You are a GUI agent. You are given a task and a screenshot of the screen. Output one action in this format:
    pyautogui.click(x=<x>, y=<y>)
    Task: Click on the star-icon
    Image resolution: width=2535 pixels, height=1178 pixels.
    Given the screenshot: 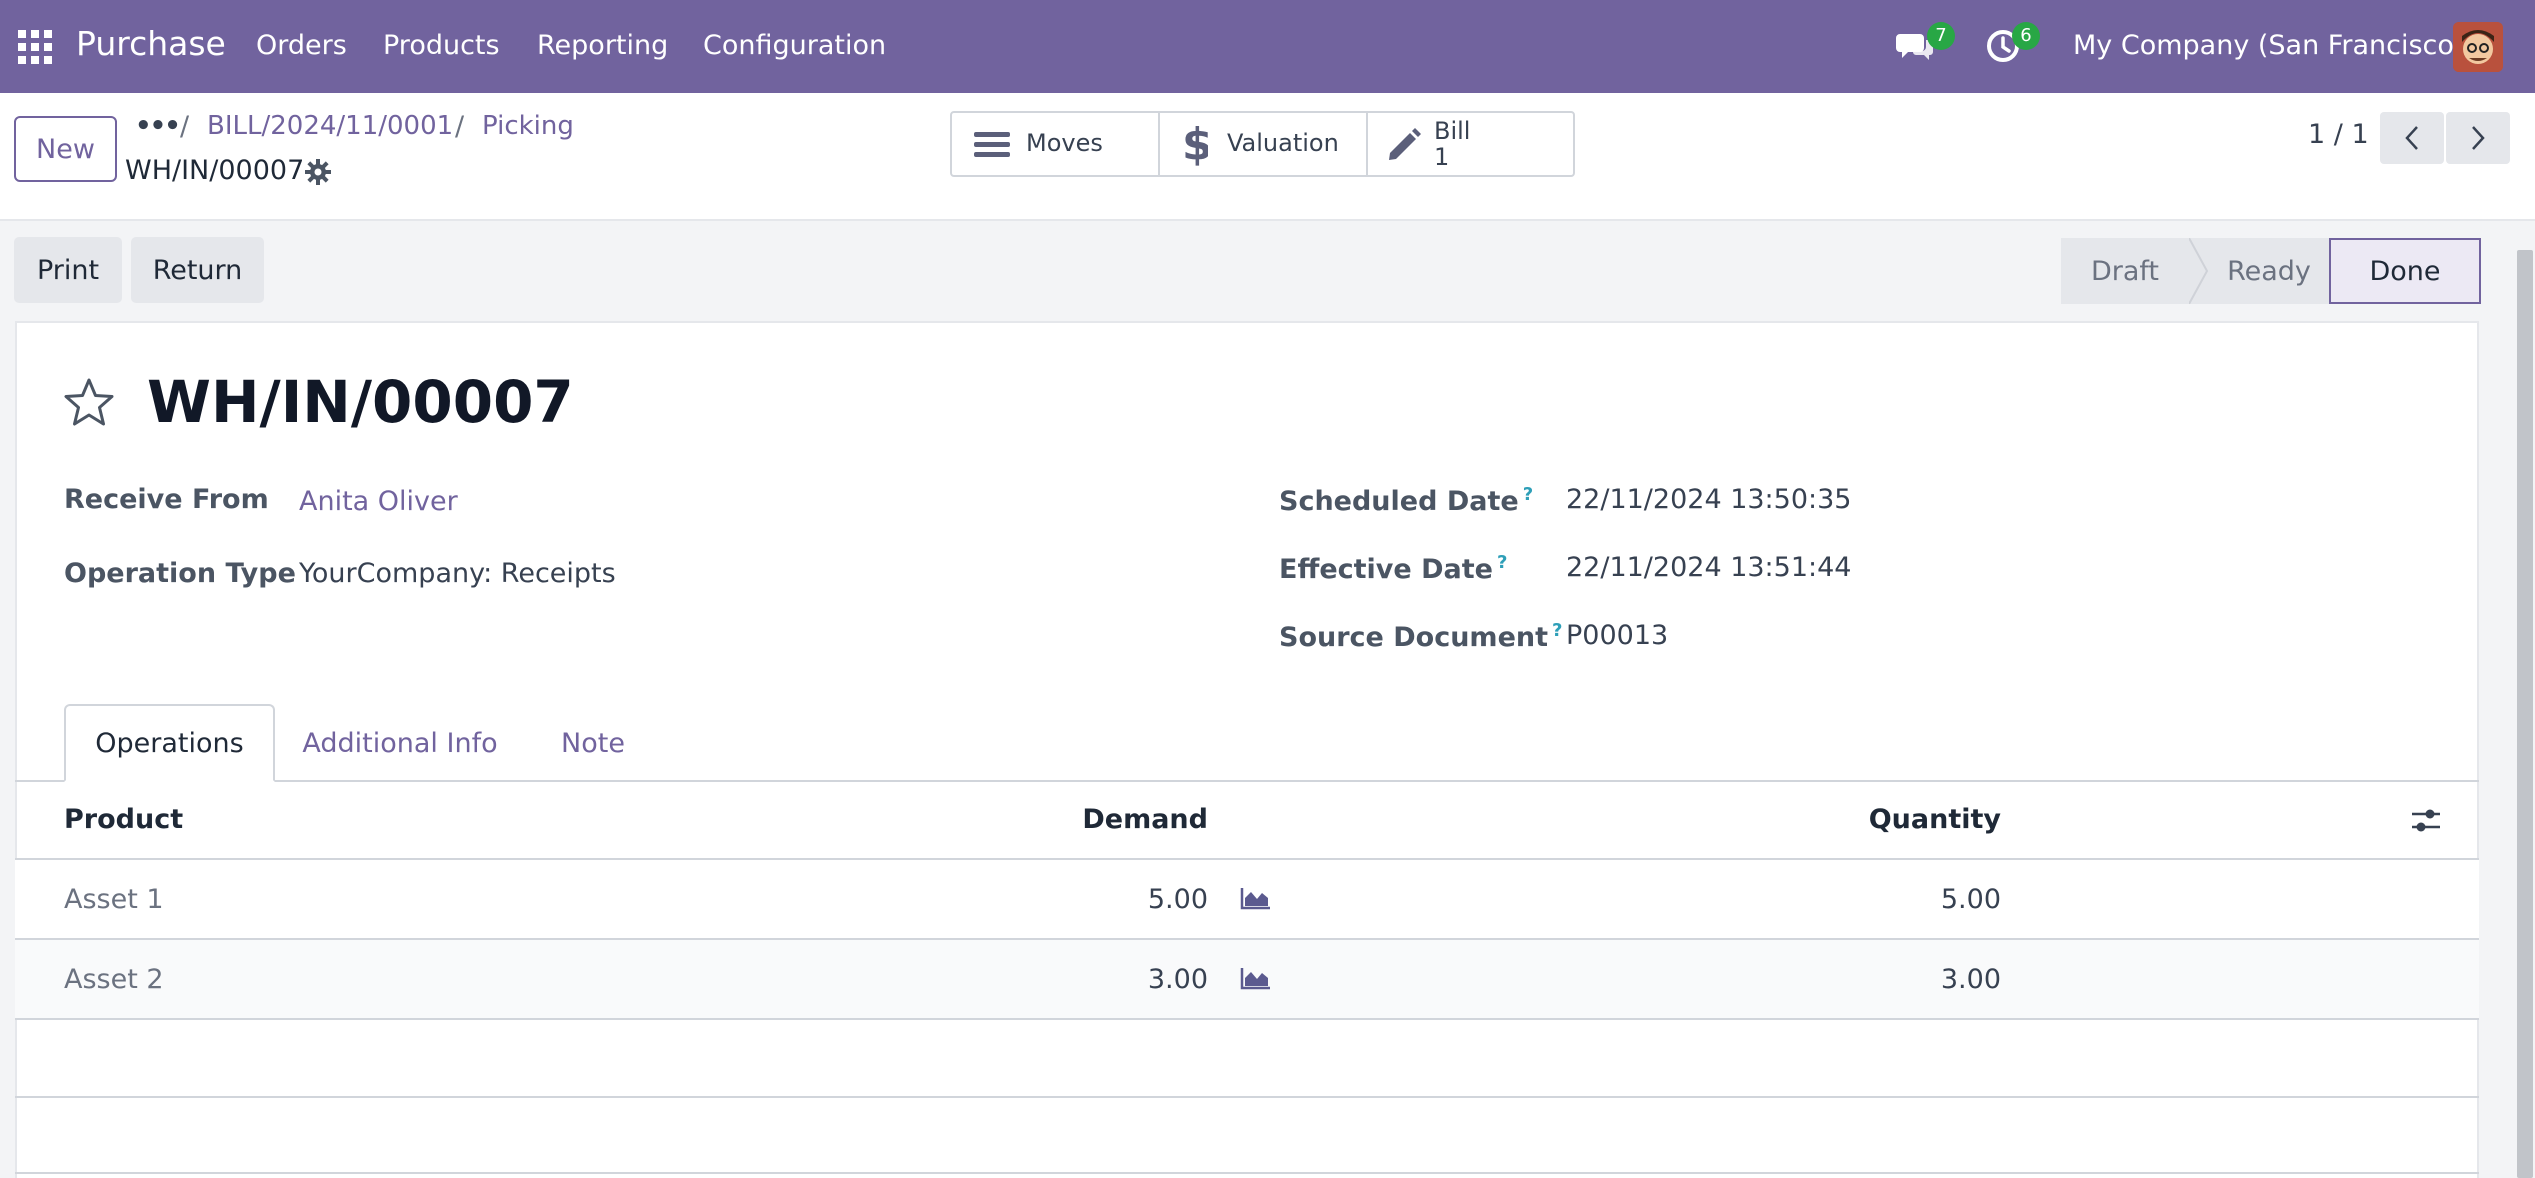 What is the action you would take?
    pyautogui.click(x=89, y=403)
    